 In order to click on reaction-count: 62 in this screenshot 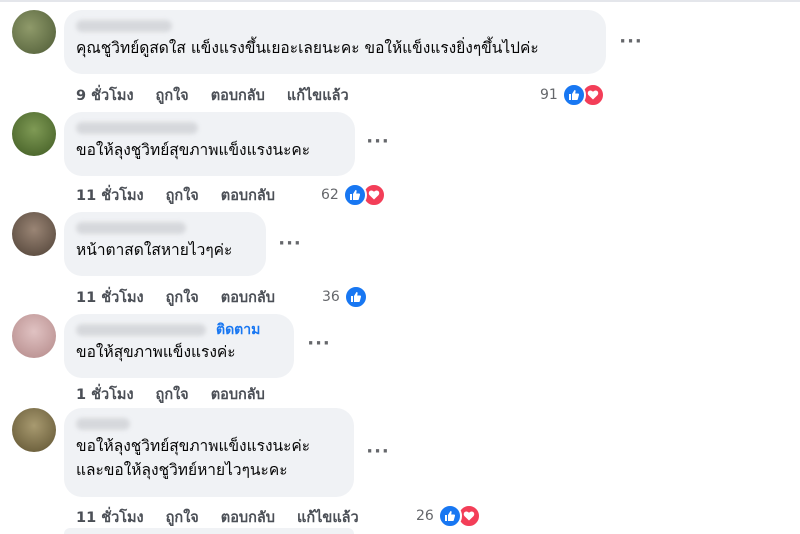, I will do `click(330, 195)`.